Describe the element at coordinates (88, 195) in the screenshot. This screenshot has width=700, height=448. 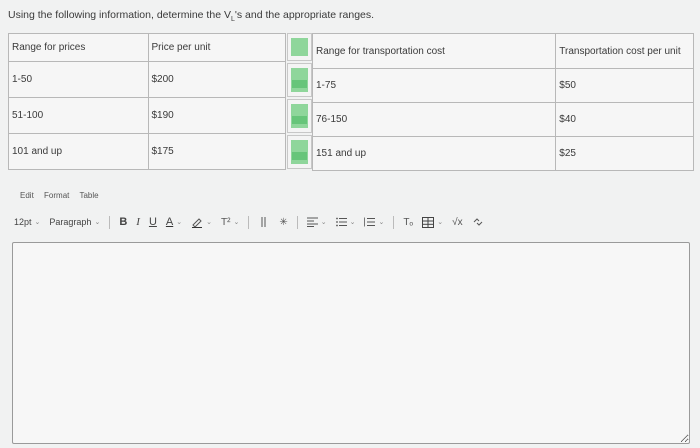
I see `menu-table: Table` at that location.